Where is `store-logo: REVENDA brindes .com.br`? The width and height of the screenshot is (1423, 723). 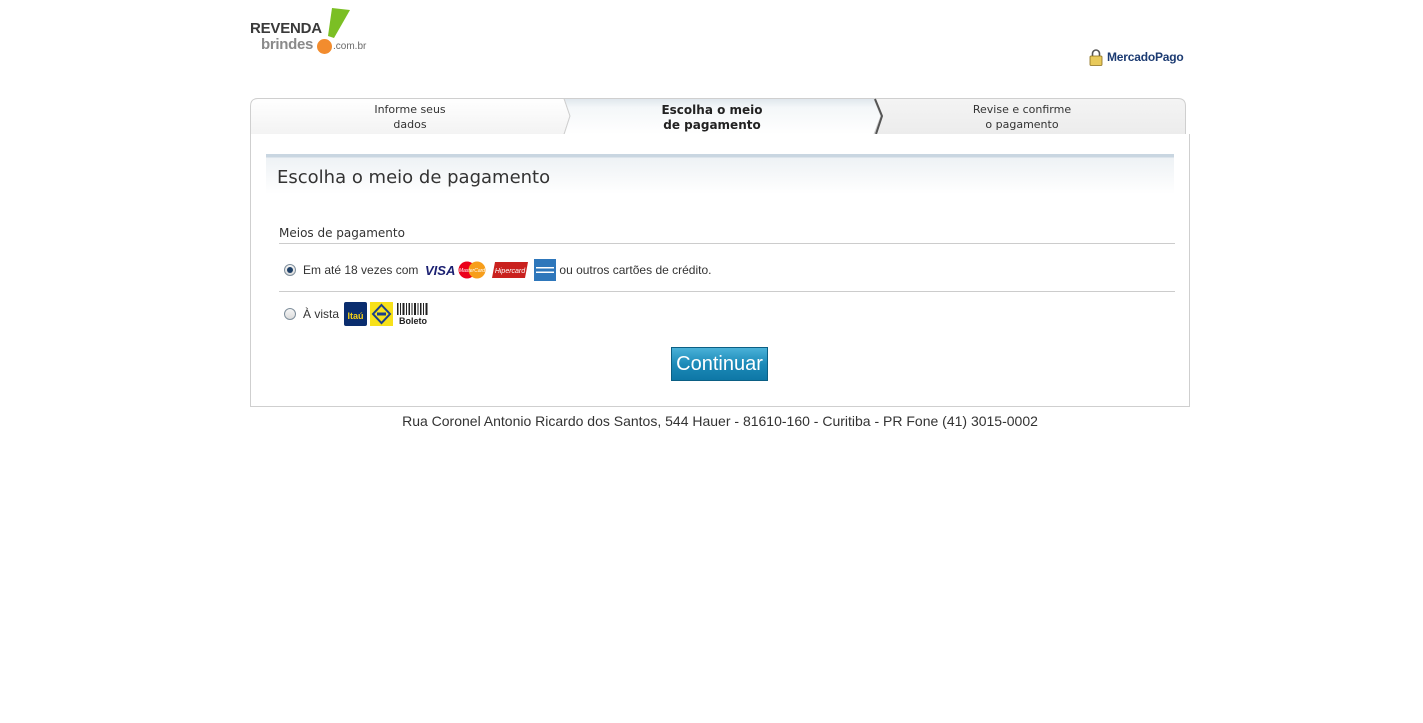
store-logo: REVENDA brindes .com.br is located at coordinates (310, 33).